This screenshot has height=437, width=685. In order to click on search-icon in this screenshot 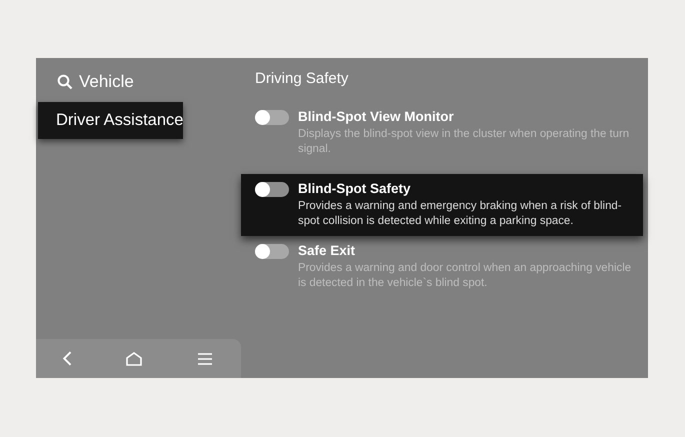, I will do `click(65, 82)`.